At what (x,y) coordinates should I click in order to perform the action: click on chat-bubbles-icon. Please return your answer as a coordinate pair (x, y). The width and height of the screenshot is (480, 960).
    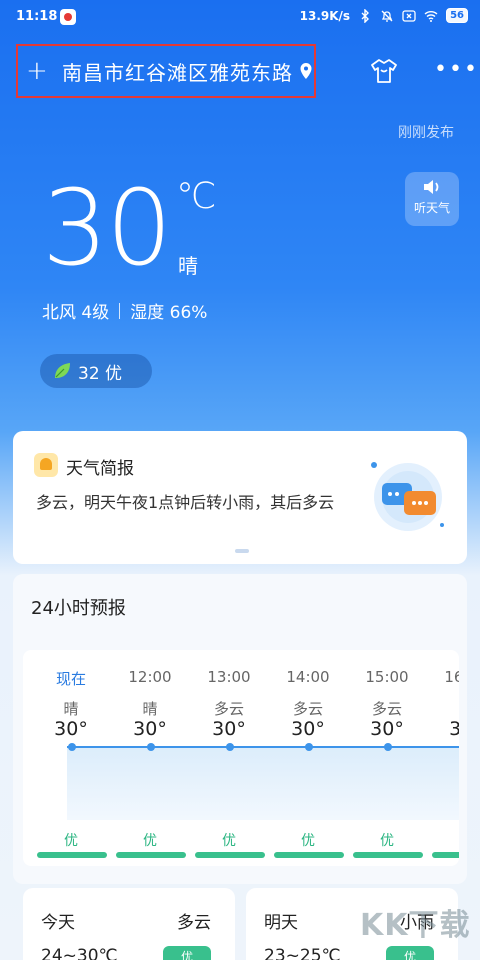
    Looking at the image, I should click on (407, 496).